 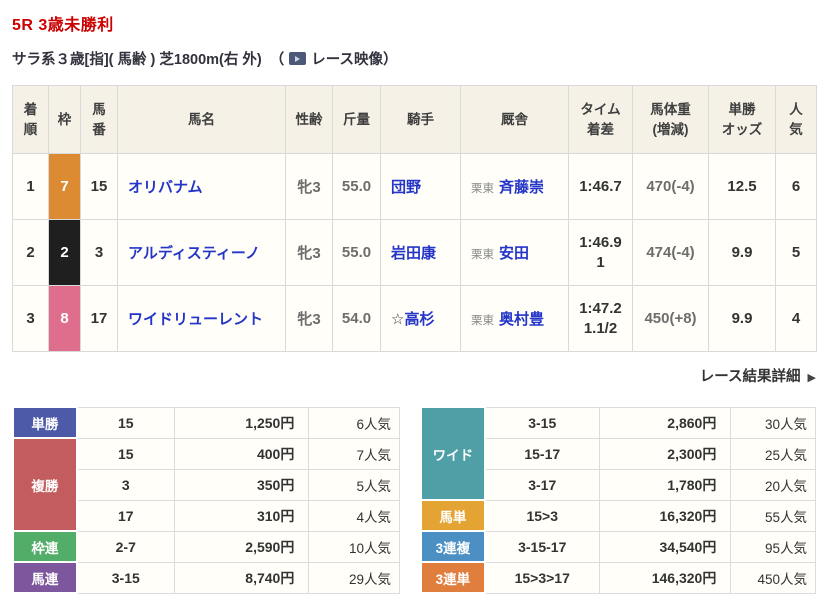 I want to click on payout-popularity: 450人気, so click(x=773, y=577).